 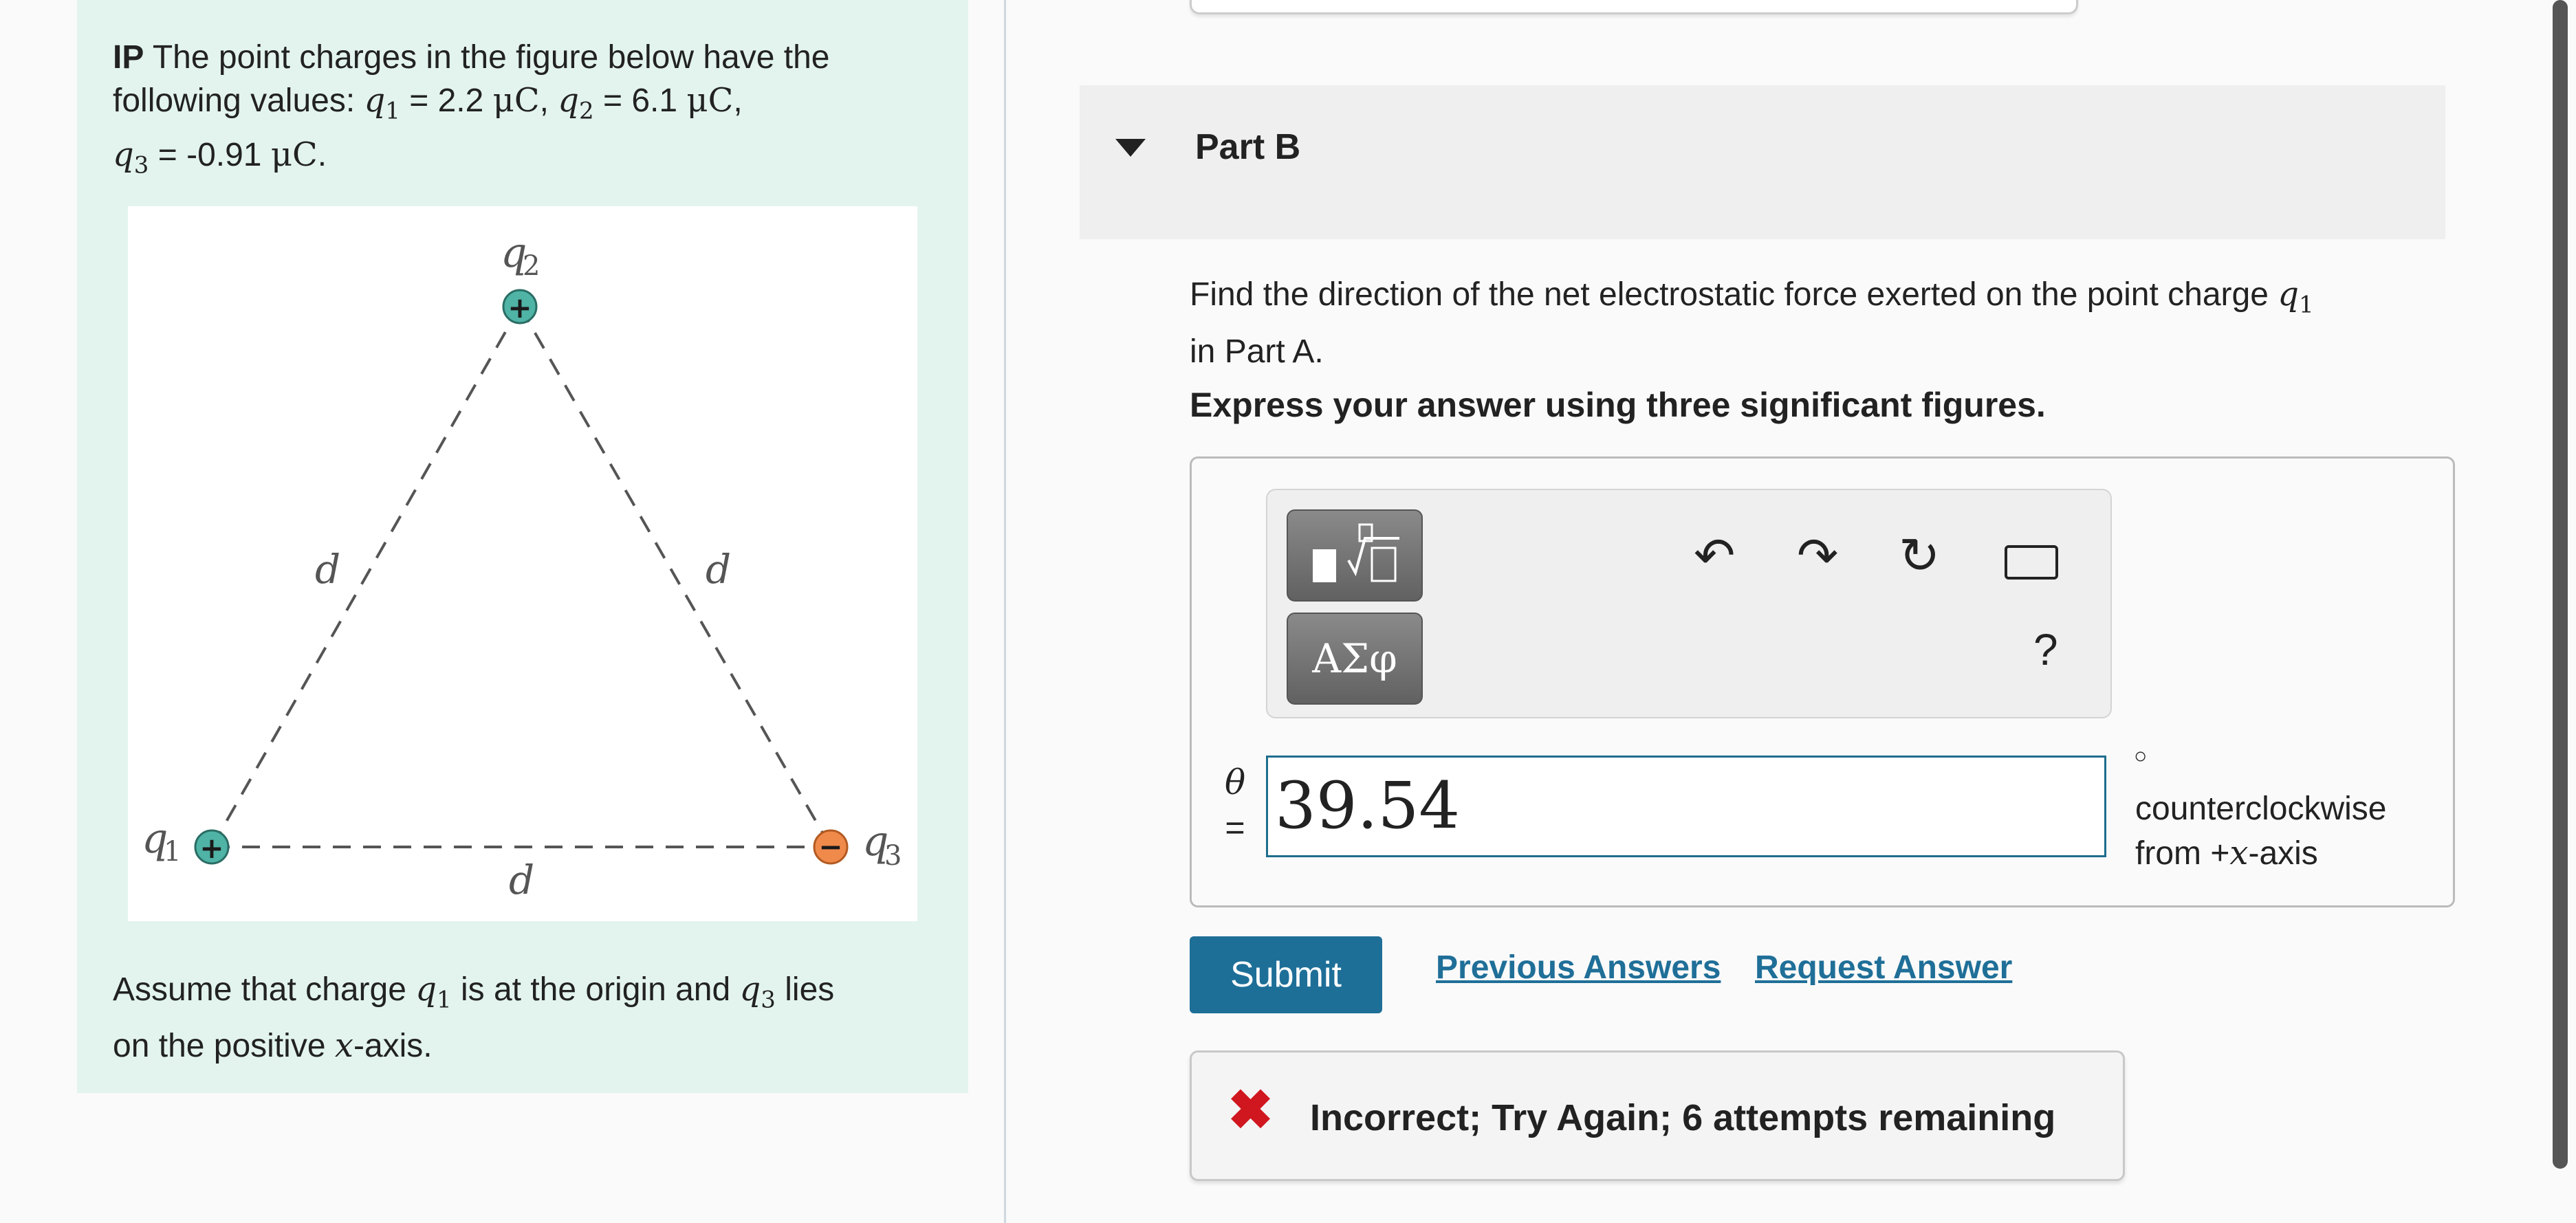 I want to click on side-q2-q3, so click(x=675, y=577).